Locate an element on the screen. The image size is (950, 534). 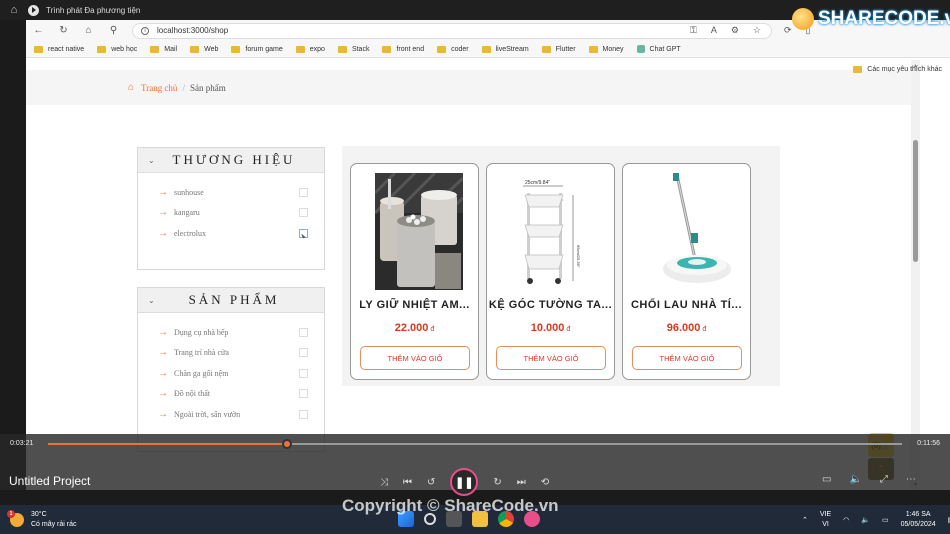
product-card: LY GIỮ NHIỆT AM... 22.000 đ THÊM VÀO GIỎ is located at coordinates (414, 271).